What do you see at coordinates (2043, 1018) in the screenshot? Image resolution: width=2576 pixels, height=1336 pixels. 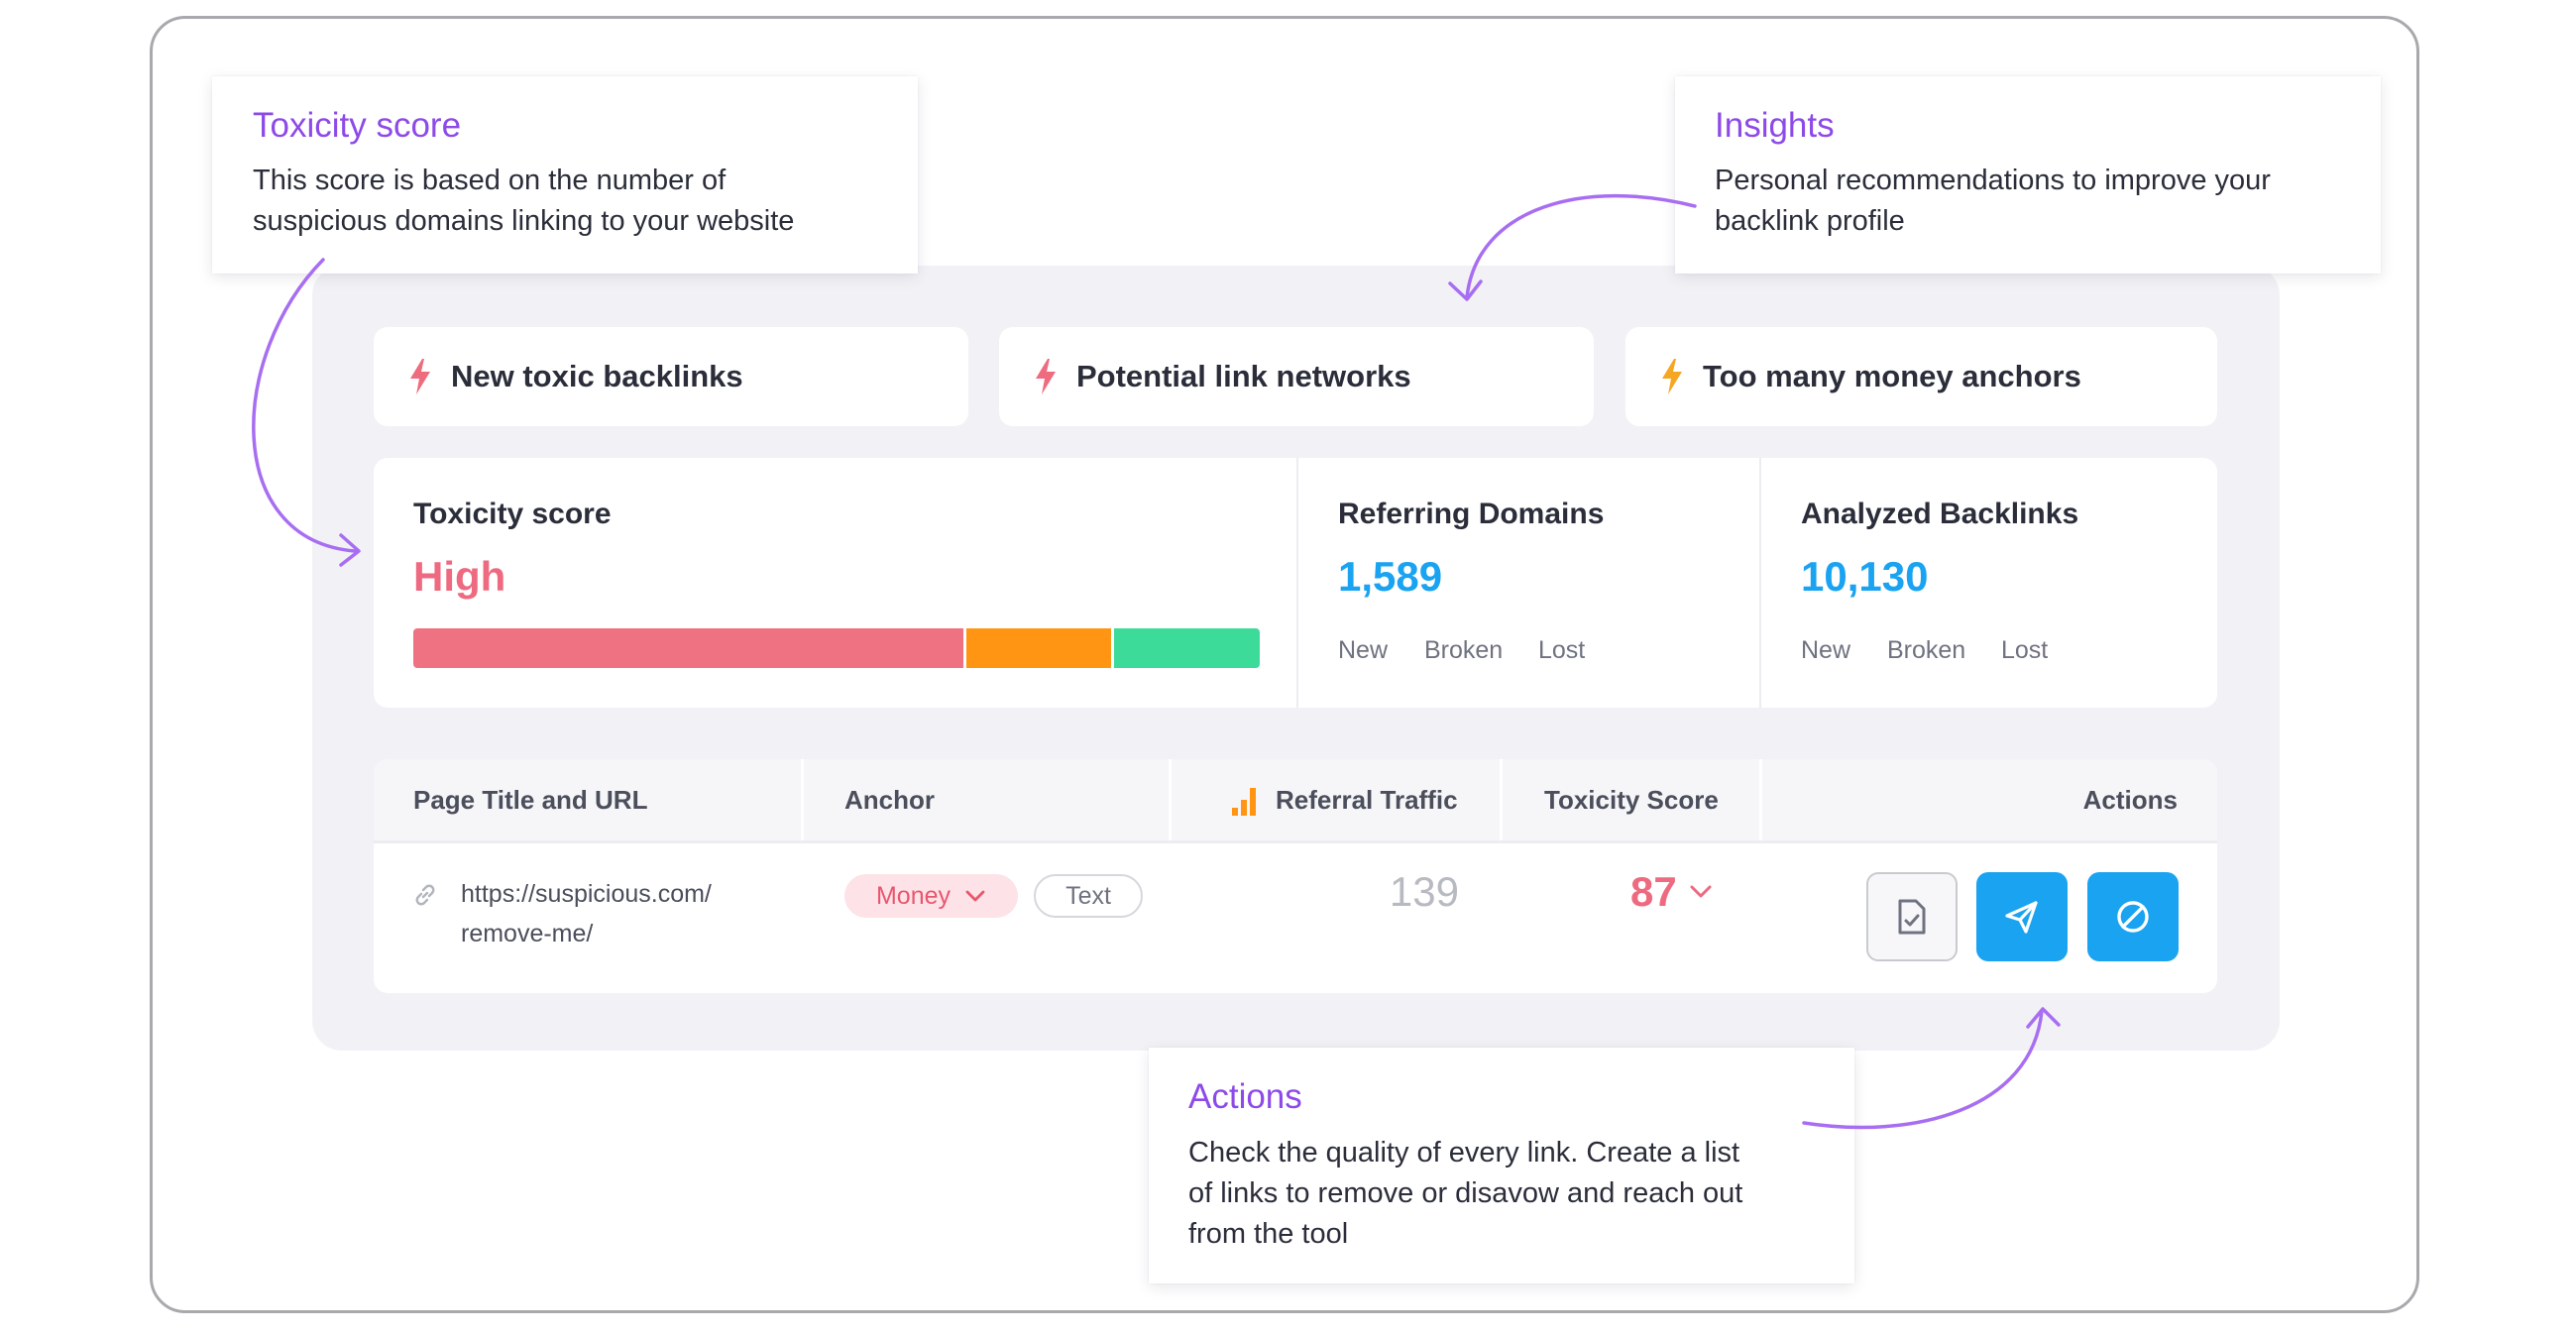 I see `actions-arrowhead` at bounding box center [2043, 1018].